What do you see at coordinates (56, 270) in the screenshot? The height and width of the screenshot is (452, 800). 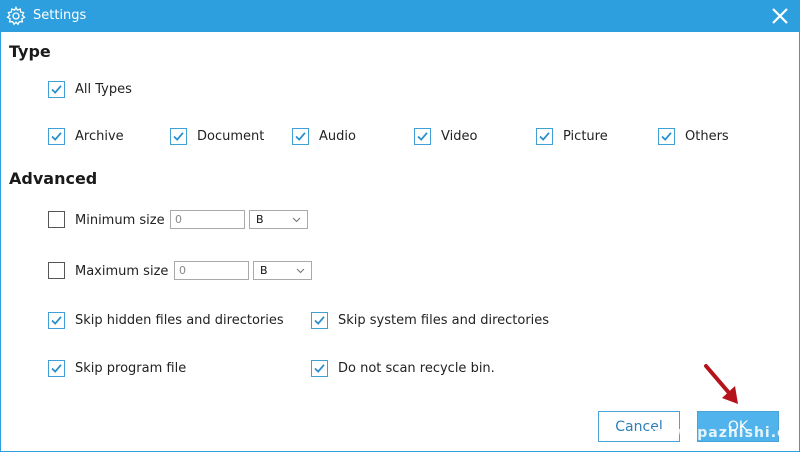 I see `maximum-size-checkbox` at bounding box center [56, 270].